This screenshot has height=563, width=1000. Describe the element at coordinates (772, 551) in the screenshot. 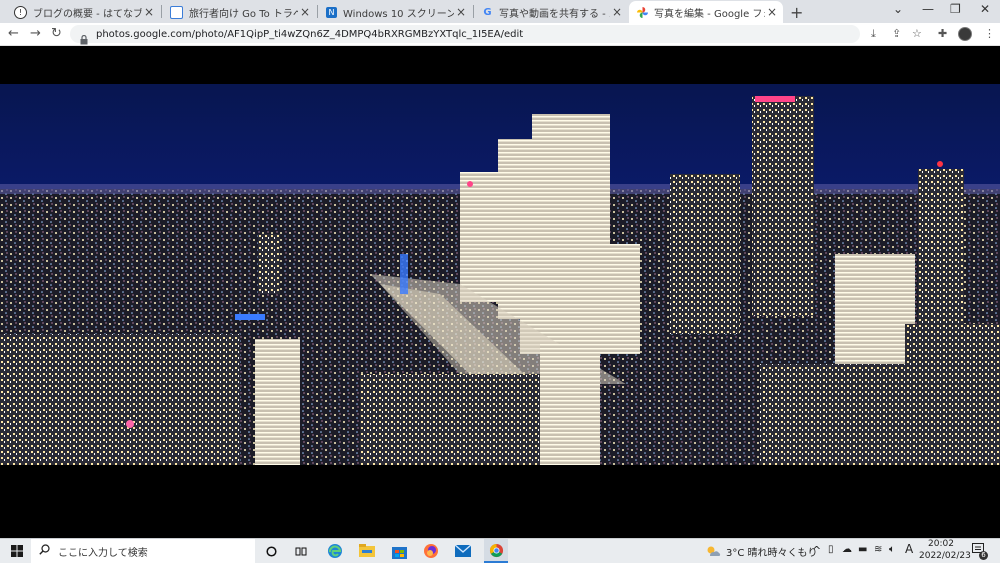

I see `weather-text: 3°C 晴れ時々くもり` at that location.